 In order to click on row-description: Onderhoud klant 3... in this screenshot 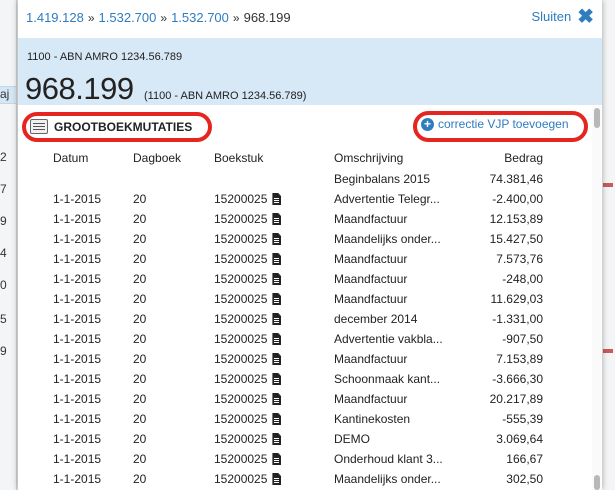, I will do `click(388, 459)`.